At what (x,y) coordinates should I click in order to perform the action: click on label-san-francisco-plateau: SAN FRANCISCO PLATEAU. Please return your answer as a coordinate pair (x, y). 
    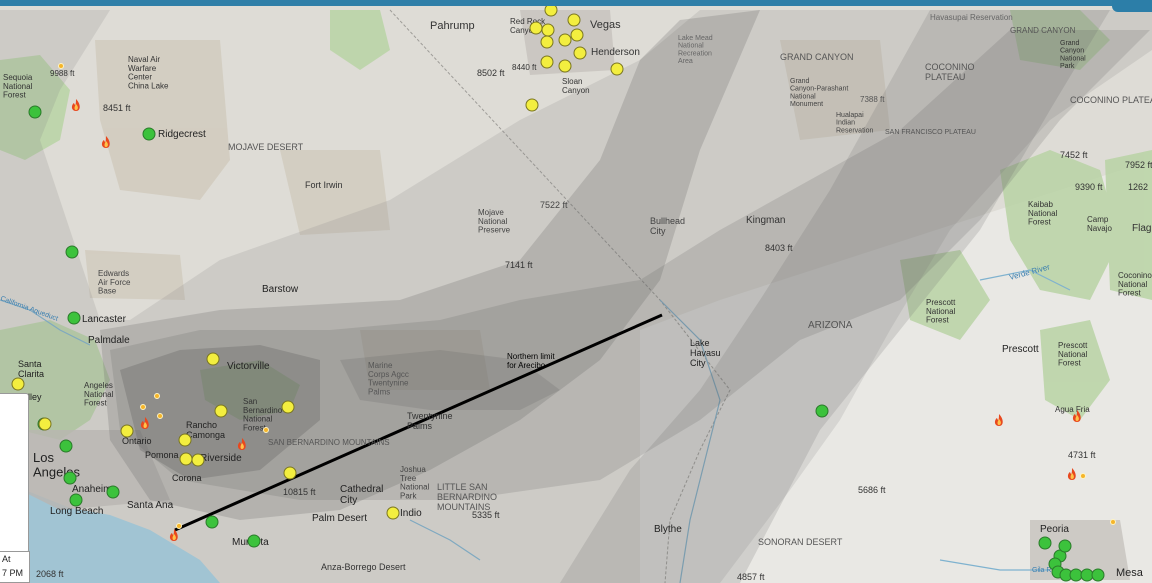
    Looking at the image, I should click on (930, 132).